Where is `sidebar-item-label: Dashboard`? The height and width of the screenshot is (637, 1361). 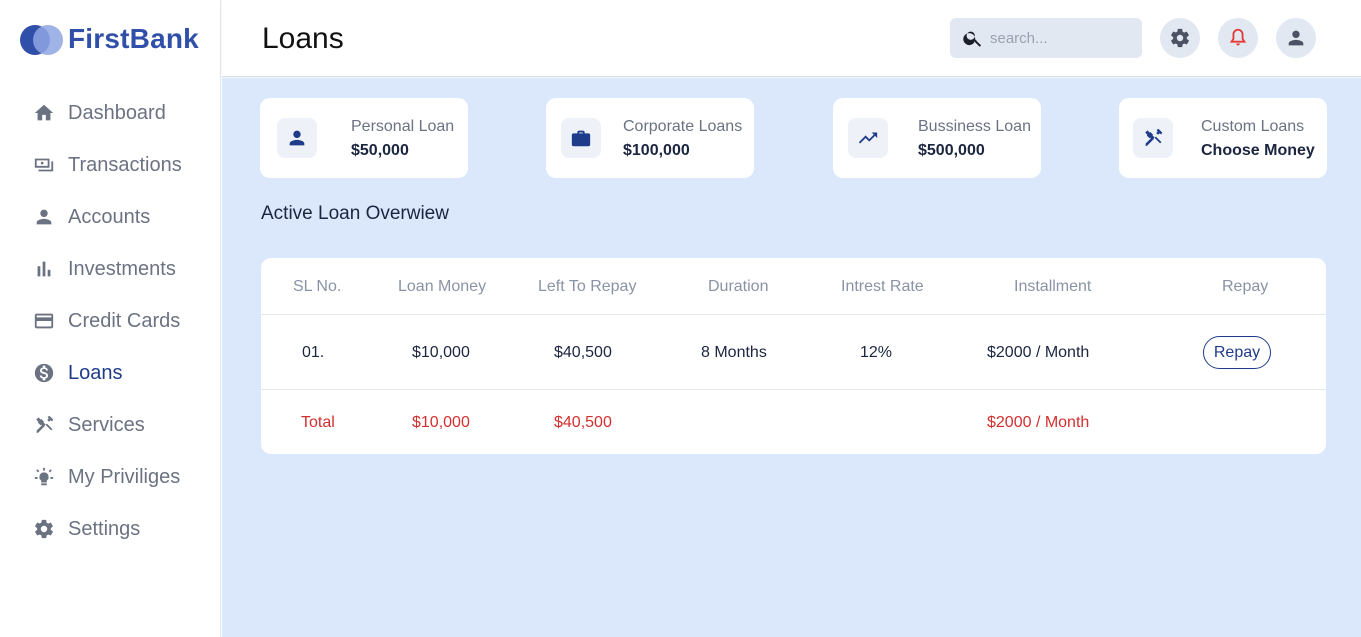 sidebar-item-label: Dashboard is located at coordinates (117, 112).